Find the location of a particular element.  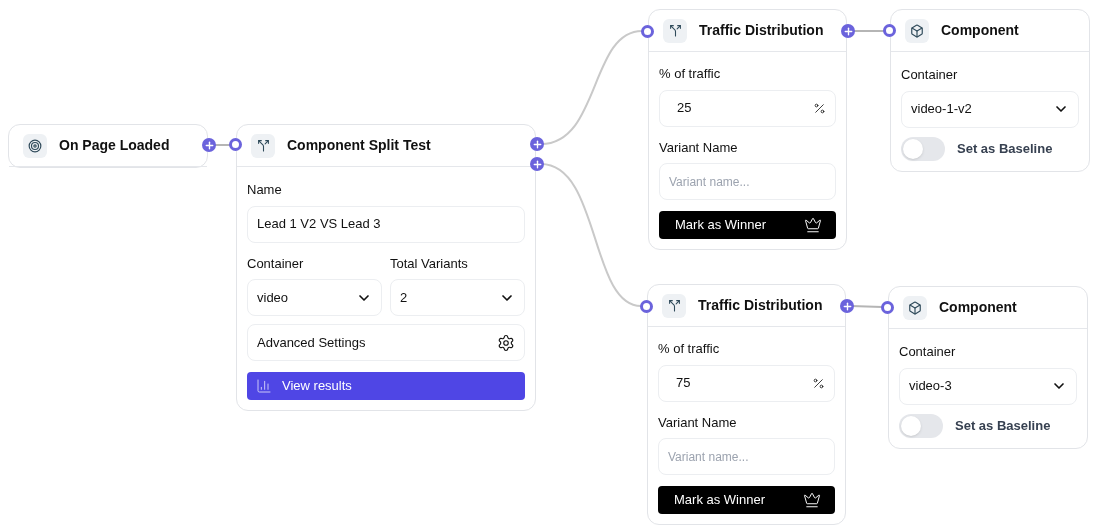

container-select: 2 is located at coordinates (457, 297).